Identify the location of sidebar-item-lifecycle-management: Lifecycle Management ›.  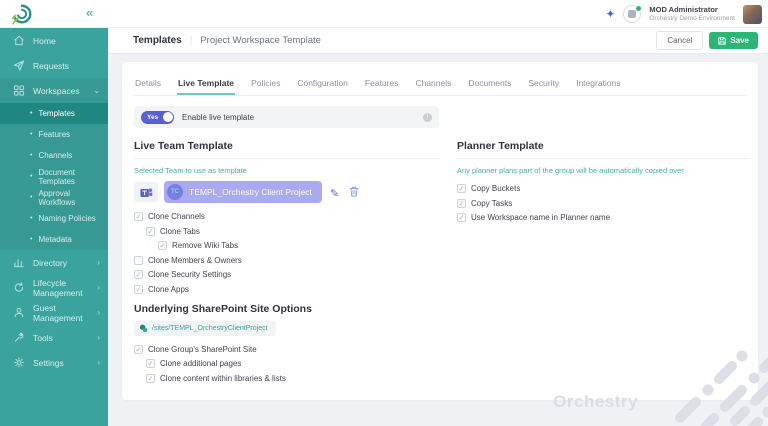
(54, 287).